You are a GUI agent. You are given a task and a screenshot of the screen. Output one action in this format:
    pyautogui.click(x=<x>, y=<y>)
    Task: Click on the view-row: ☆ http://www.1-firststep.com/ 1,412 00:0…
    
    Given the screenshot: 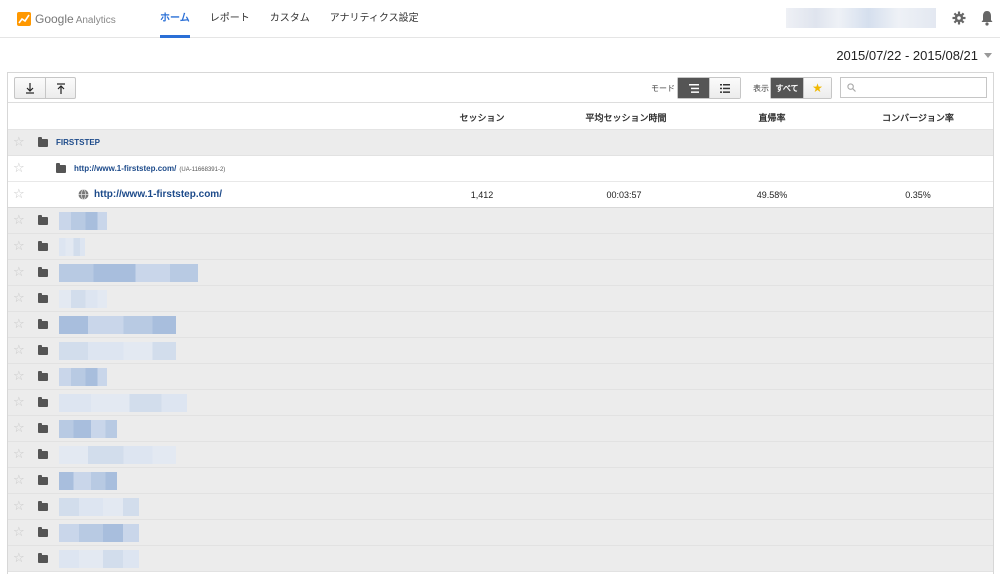 What is the action you would take?
    pyautogui.click(x=500, y=195)
    